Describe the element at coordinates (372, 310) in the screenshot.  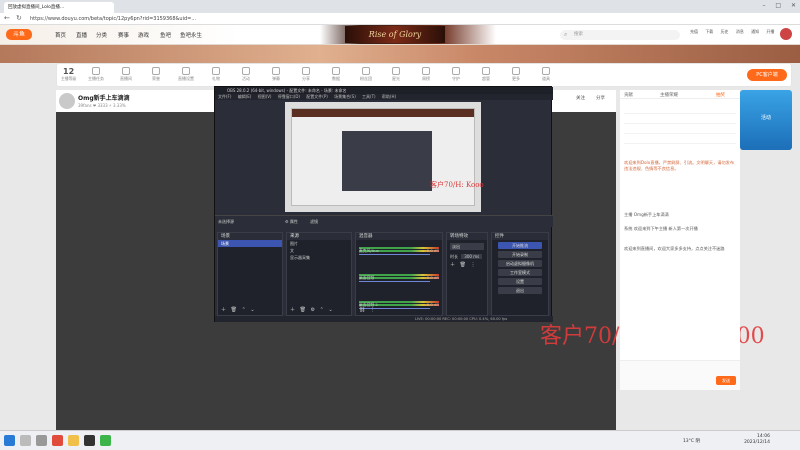
I see `mixer-menu-icon: ⋮` at that location.